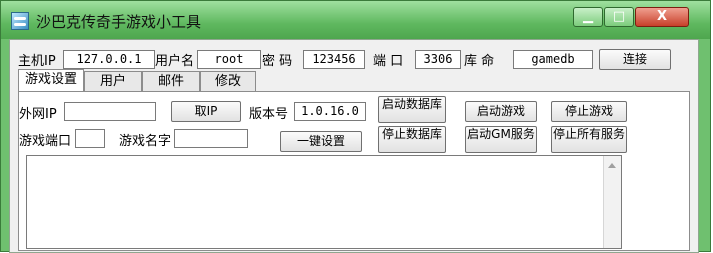  What do you see at coordinates (619, 17) in the screenshot?
I see `maximize-button: □` at bounding box center [619, 17].